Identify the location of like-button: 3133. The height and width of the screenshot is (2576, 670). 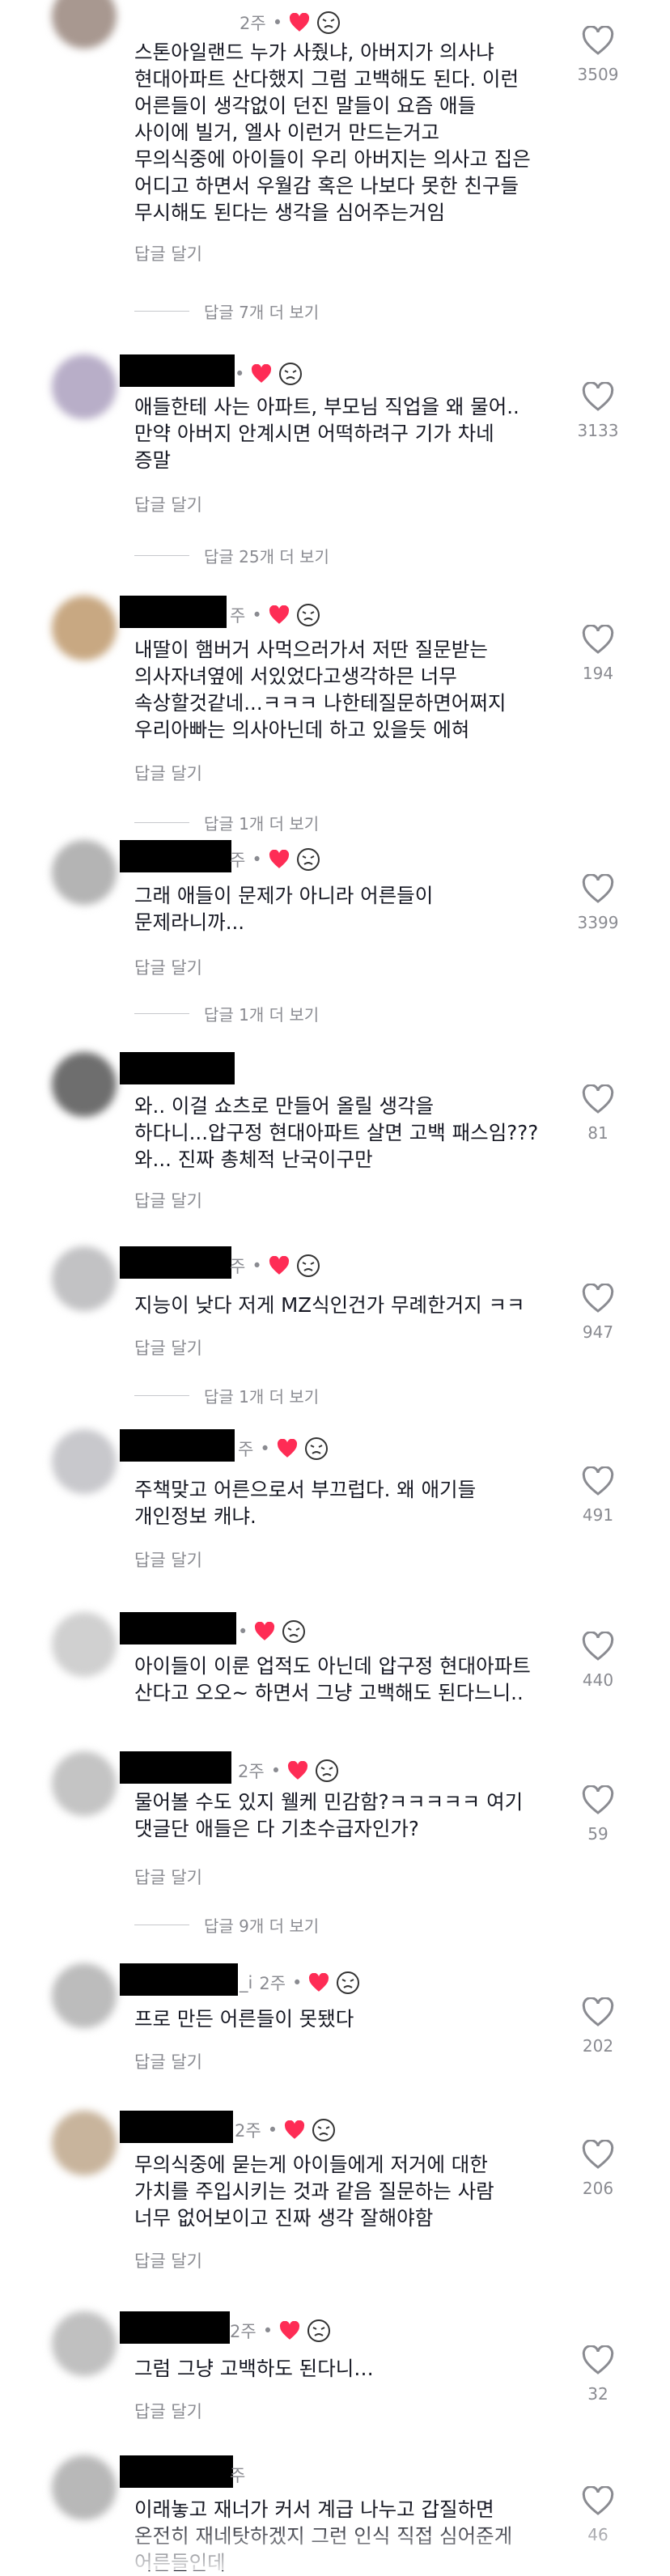
(598, 411).